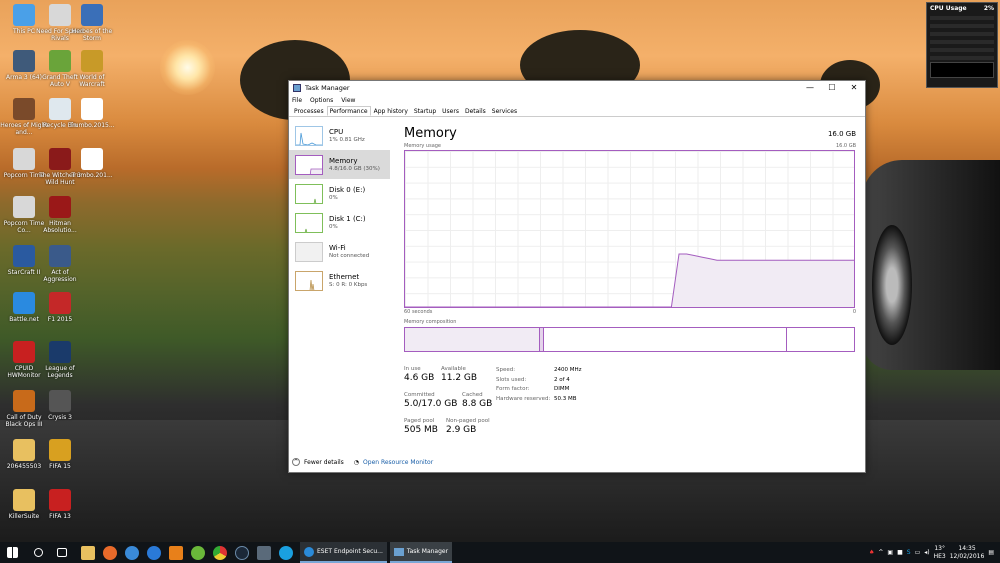  I want to click on desktop-icon: World of Warcraft, so click(92, 69).